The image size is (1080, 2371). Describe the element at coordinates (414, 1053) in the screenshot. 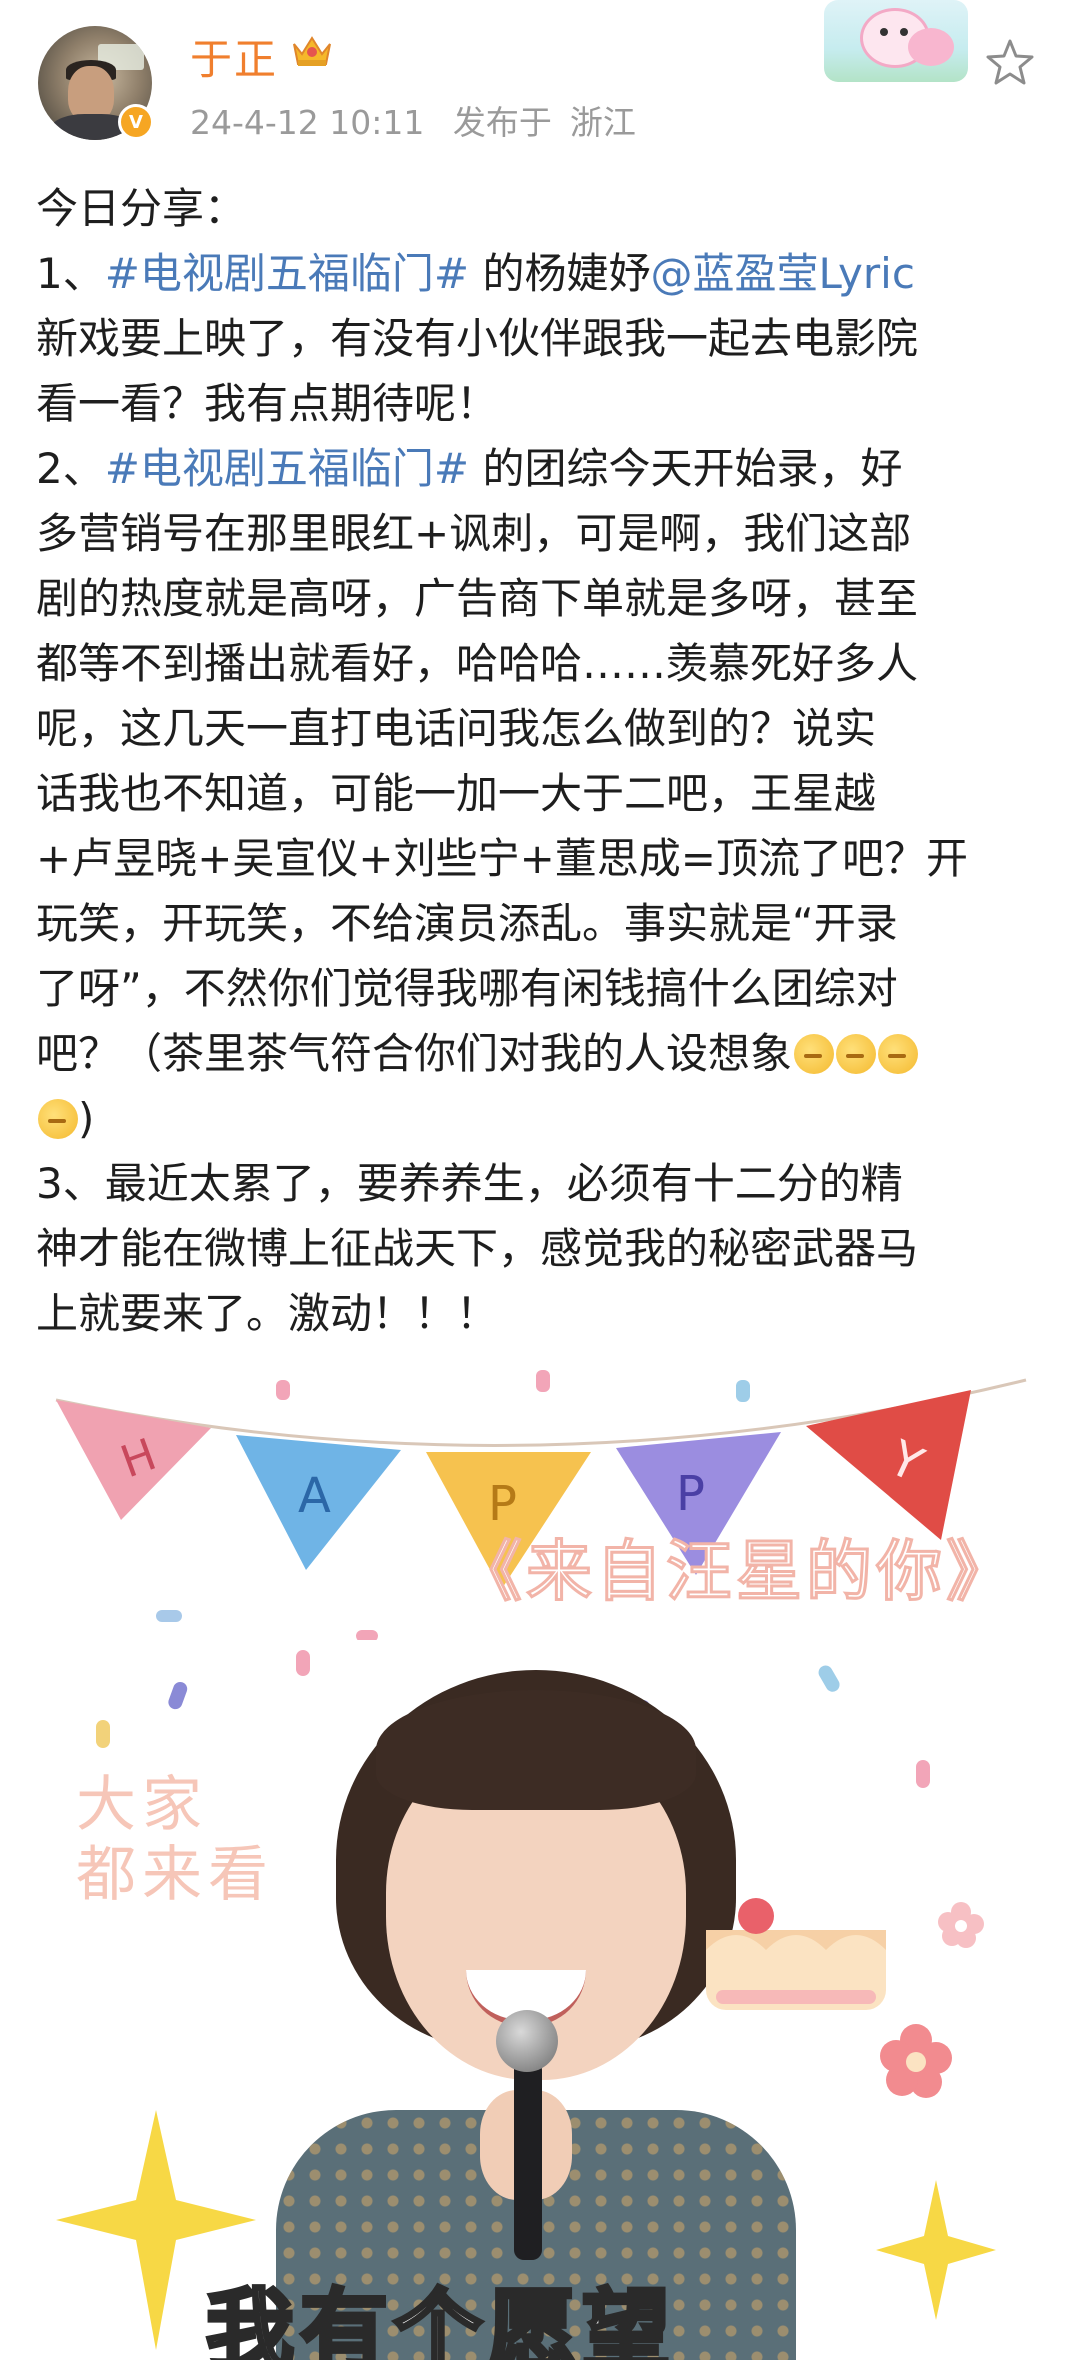

I see `post-text: 吧？（茶里茶气符合你们对我的人设想象` at that location.